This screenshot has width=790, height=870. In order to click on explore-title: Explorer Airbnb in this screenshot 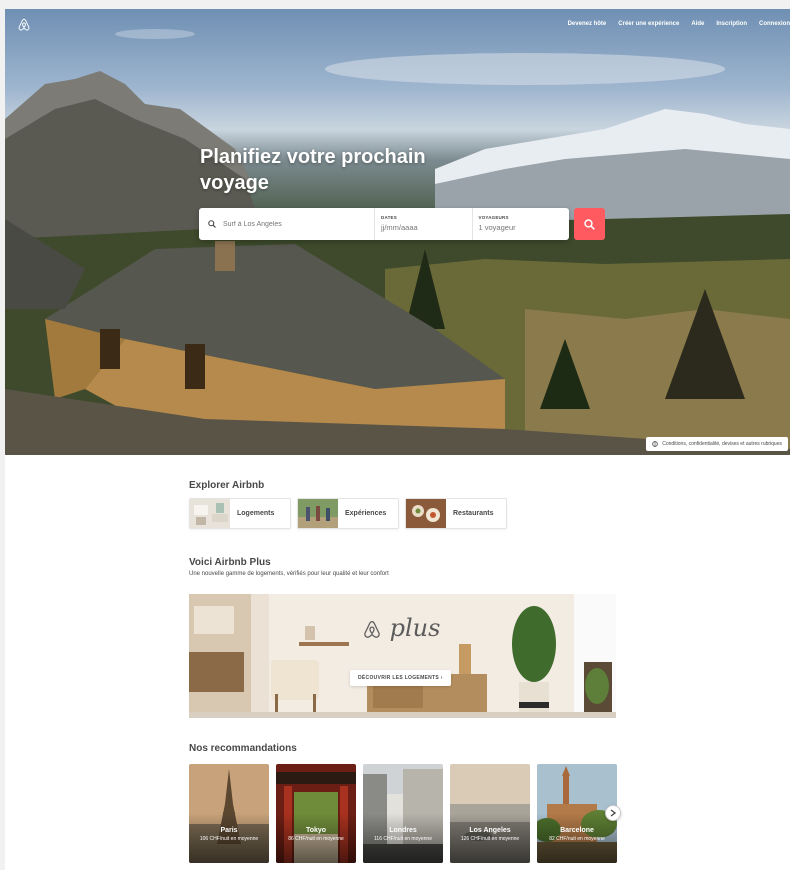, I will do `click(227, 485)`.